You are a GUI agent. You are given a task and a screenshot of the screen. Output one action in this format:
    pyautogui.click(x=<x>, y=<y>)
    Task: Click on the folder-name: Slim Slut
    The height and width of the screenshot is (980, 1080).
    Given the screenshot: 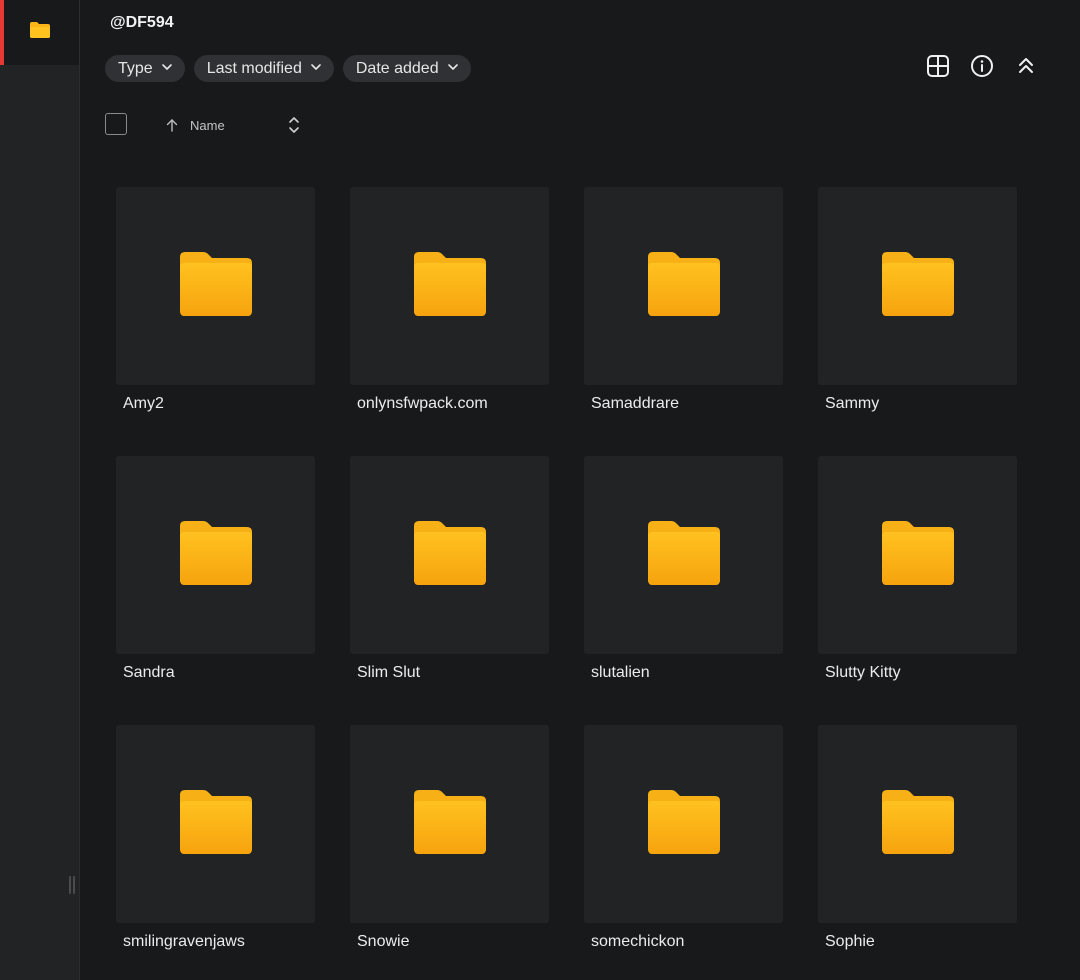 What is the action you would take?
    pyautogui.click(x=389, y=672)
    